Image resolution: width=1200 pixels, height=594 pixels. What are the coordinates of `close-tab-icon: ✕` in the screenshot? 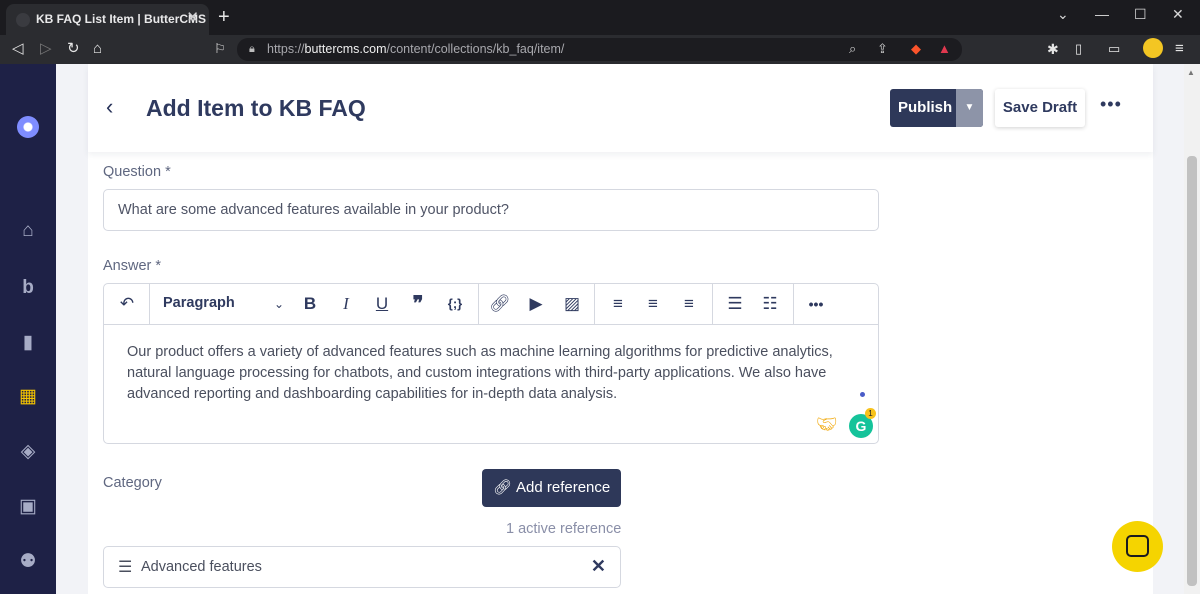 It's located at (192, 18).